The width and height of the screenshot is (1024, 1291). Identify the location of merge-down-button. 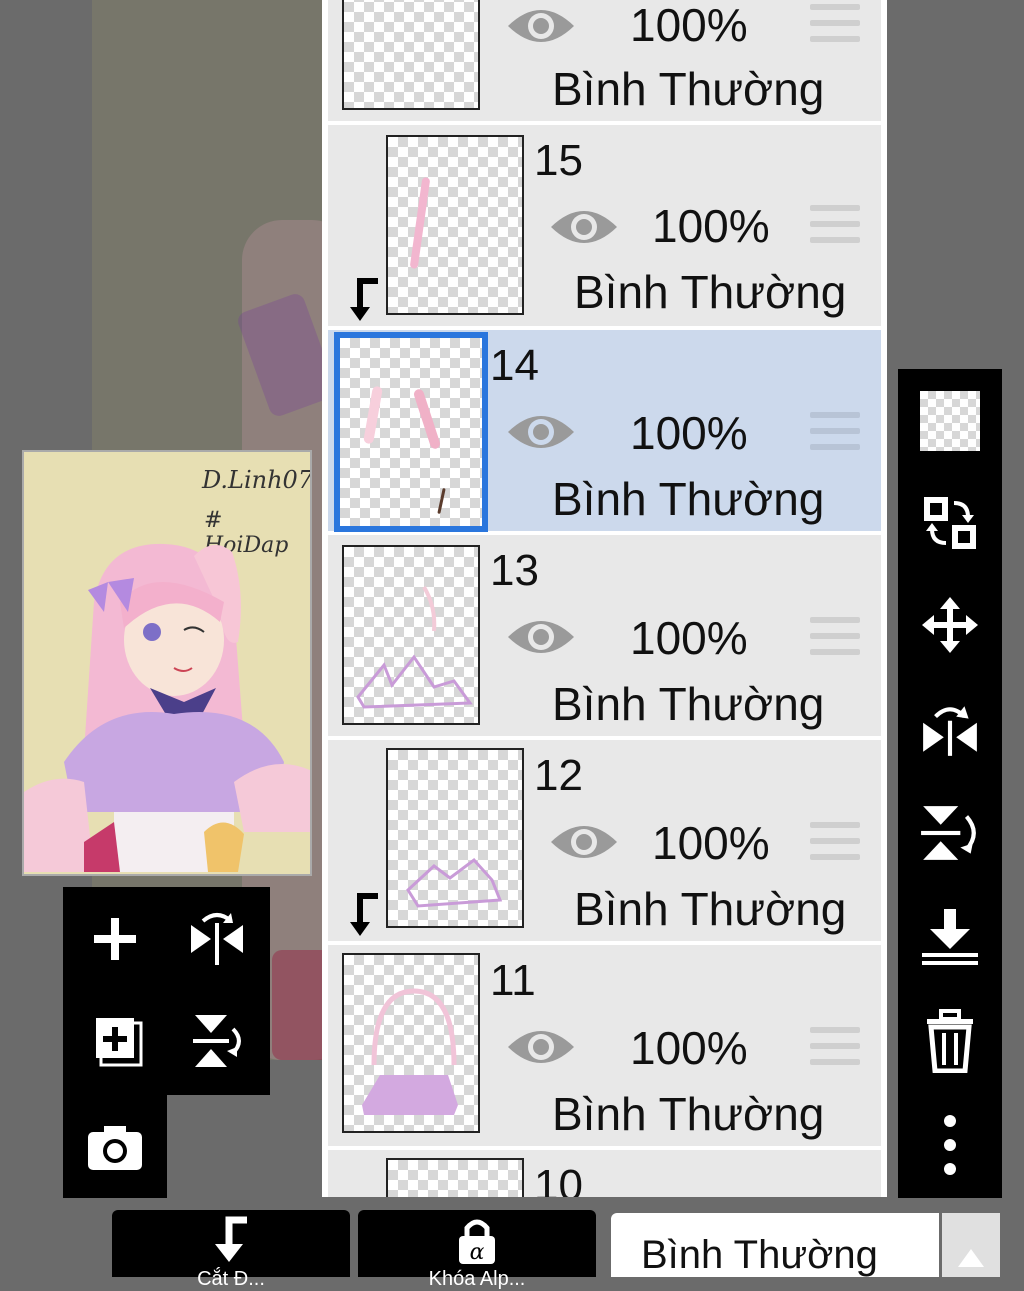
(950, 937).